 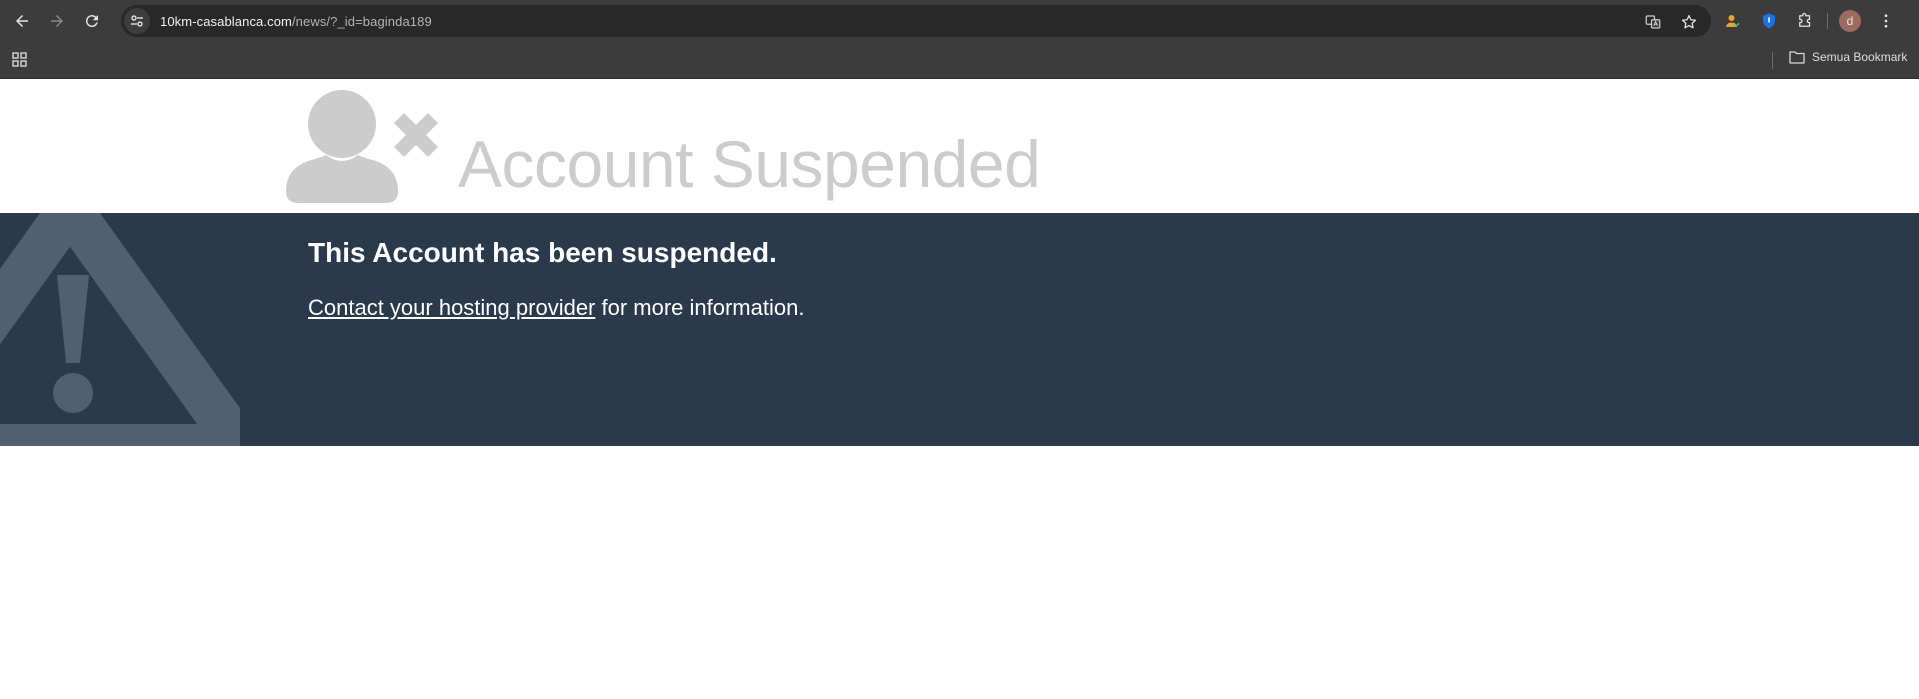 I want to click on all-bookmarks-label: Semua Bookmark, so click(x=1860, y=57).